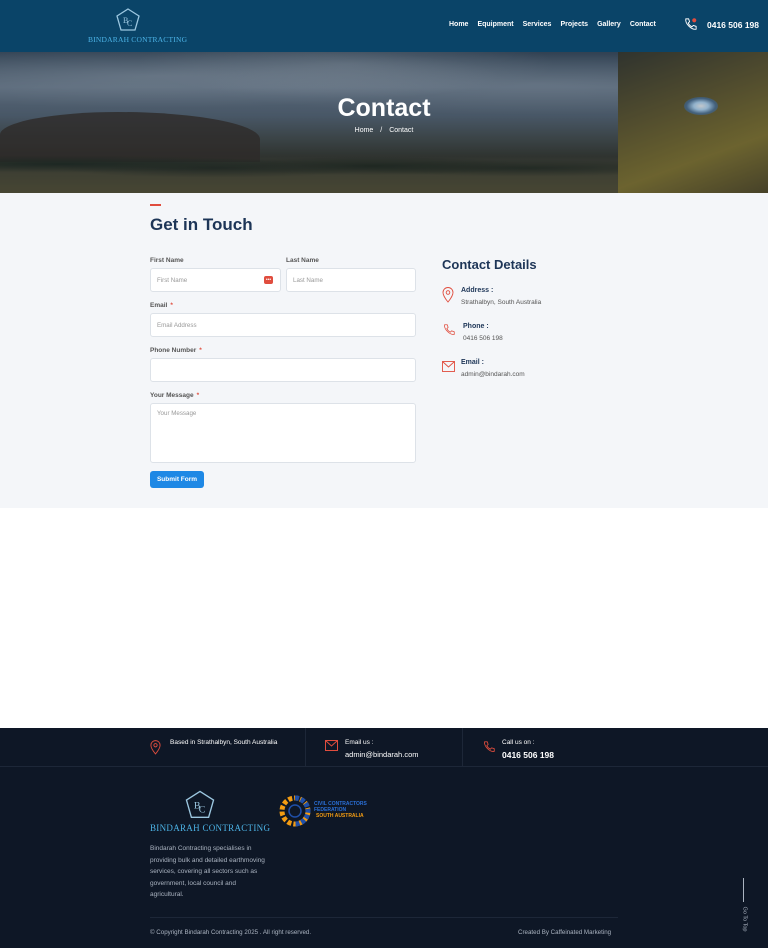  I want to click on last-name-field: Last Name, so click(351, 280).